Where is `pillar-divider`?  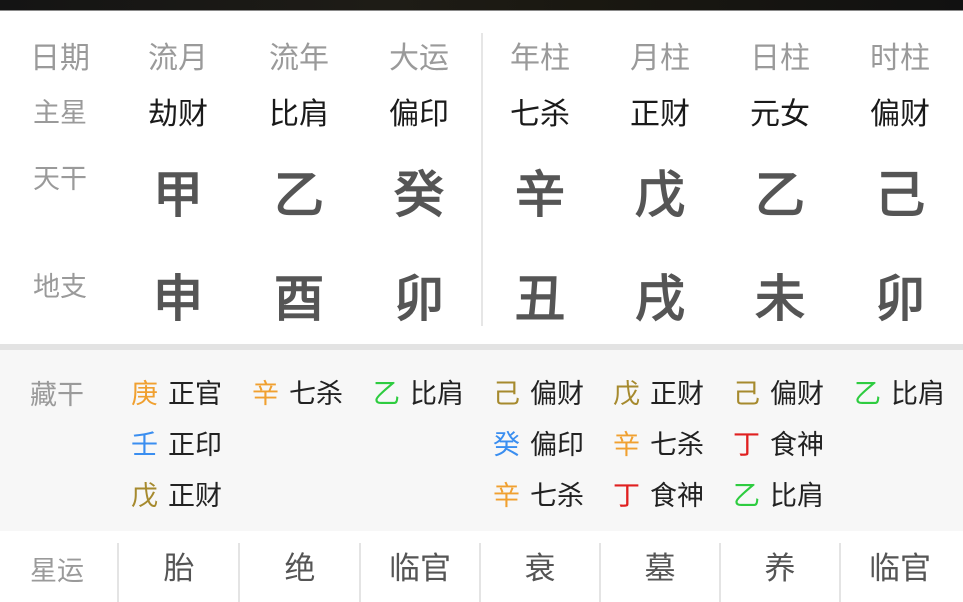
pillar-divider is located at coordinates (482, 179).